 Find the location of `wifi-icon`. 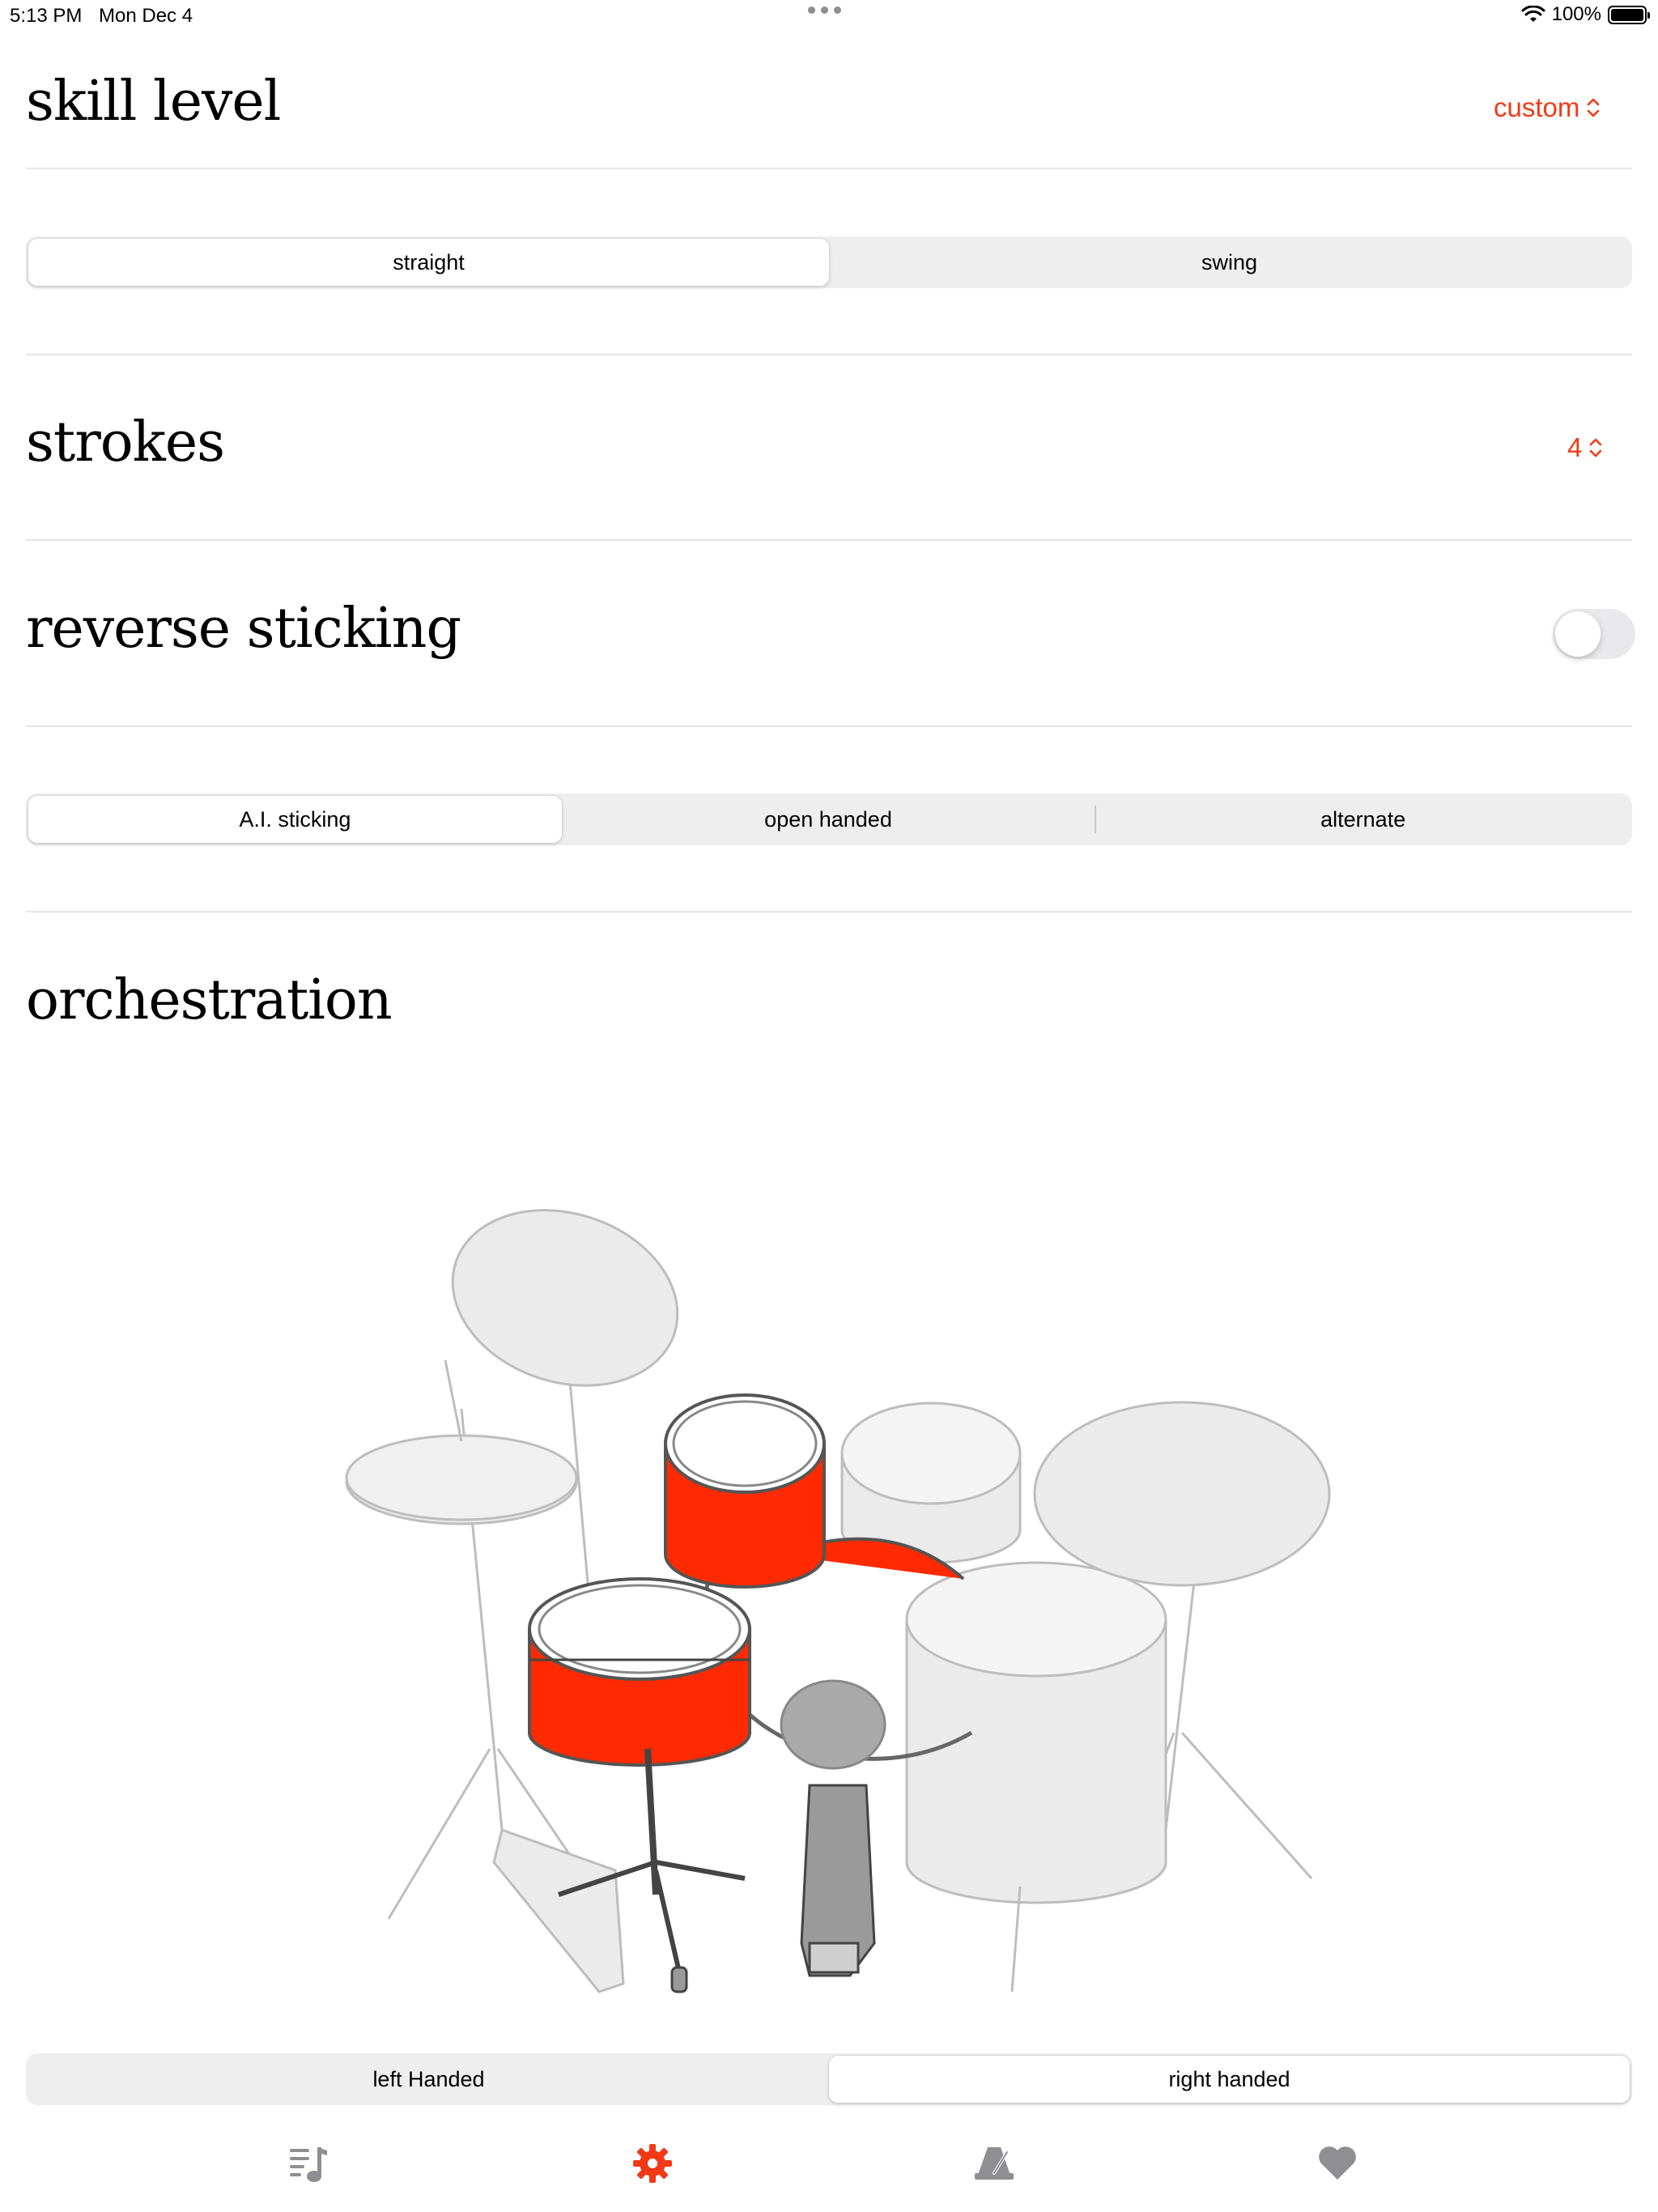

wifi-icon is located at coordinates (1533, 14).